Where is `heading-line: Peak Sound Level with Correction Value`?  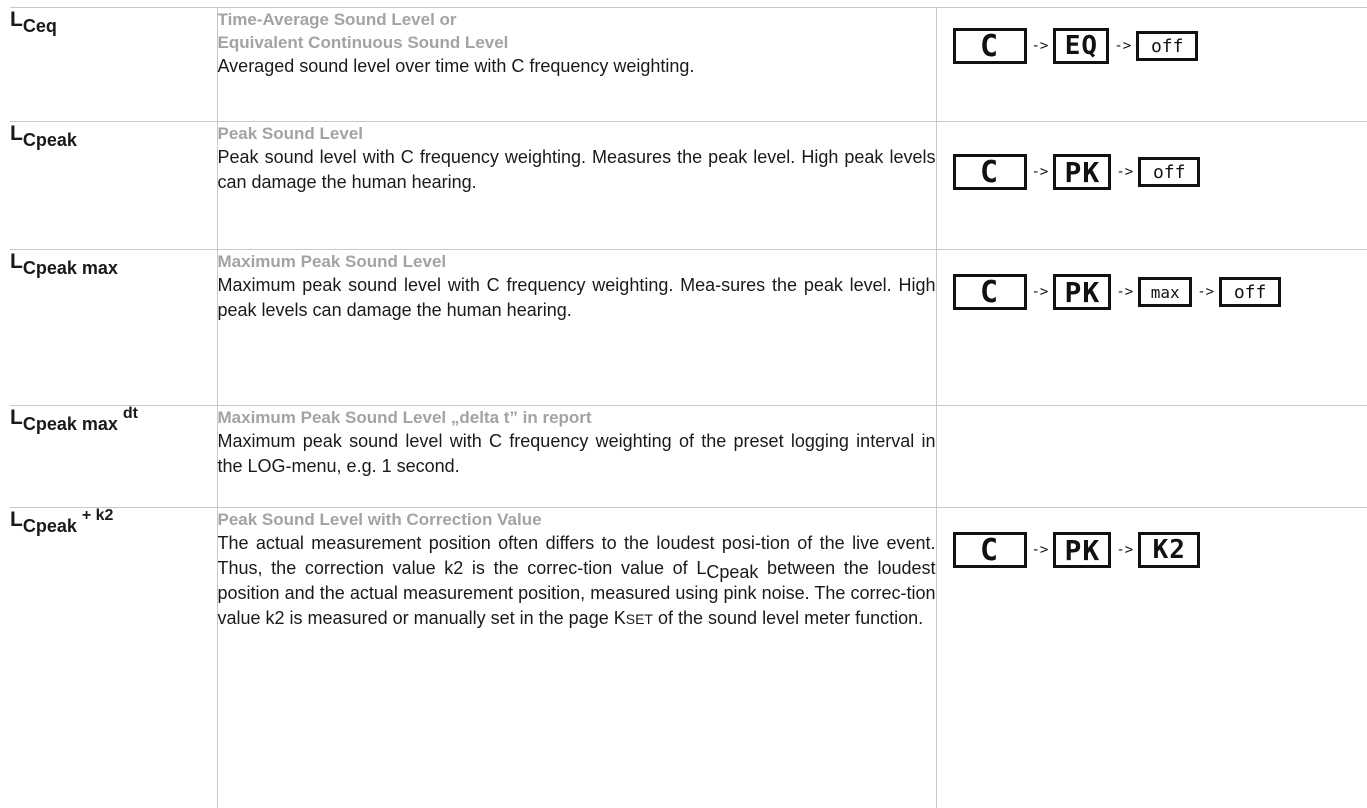 heading-line: Peak Sound Level with Correction Value is located at coordinates (577, 519).